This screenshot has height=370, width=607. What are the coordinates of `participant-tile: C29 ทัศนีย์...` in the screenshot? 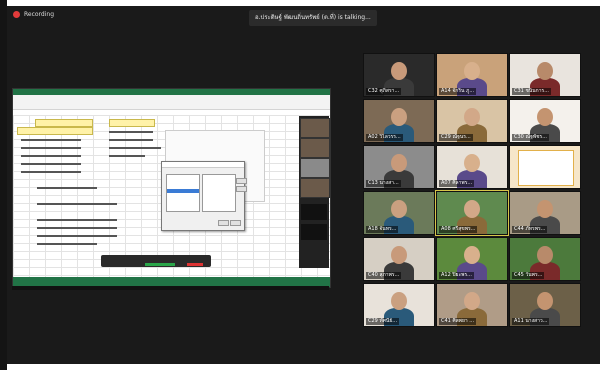 It's located at (399, 305).